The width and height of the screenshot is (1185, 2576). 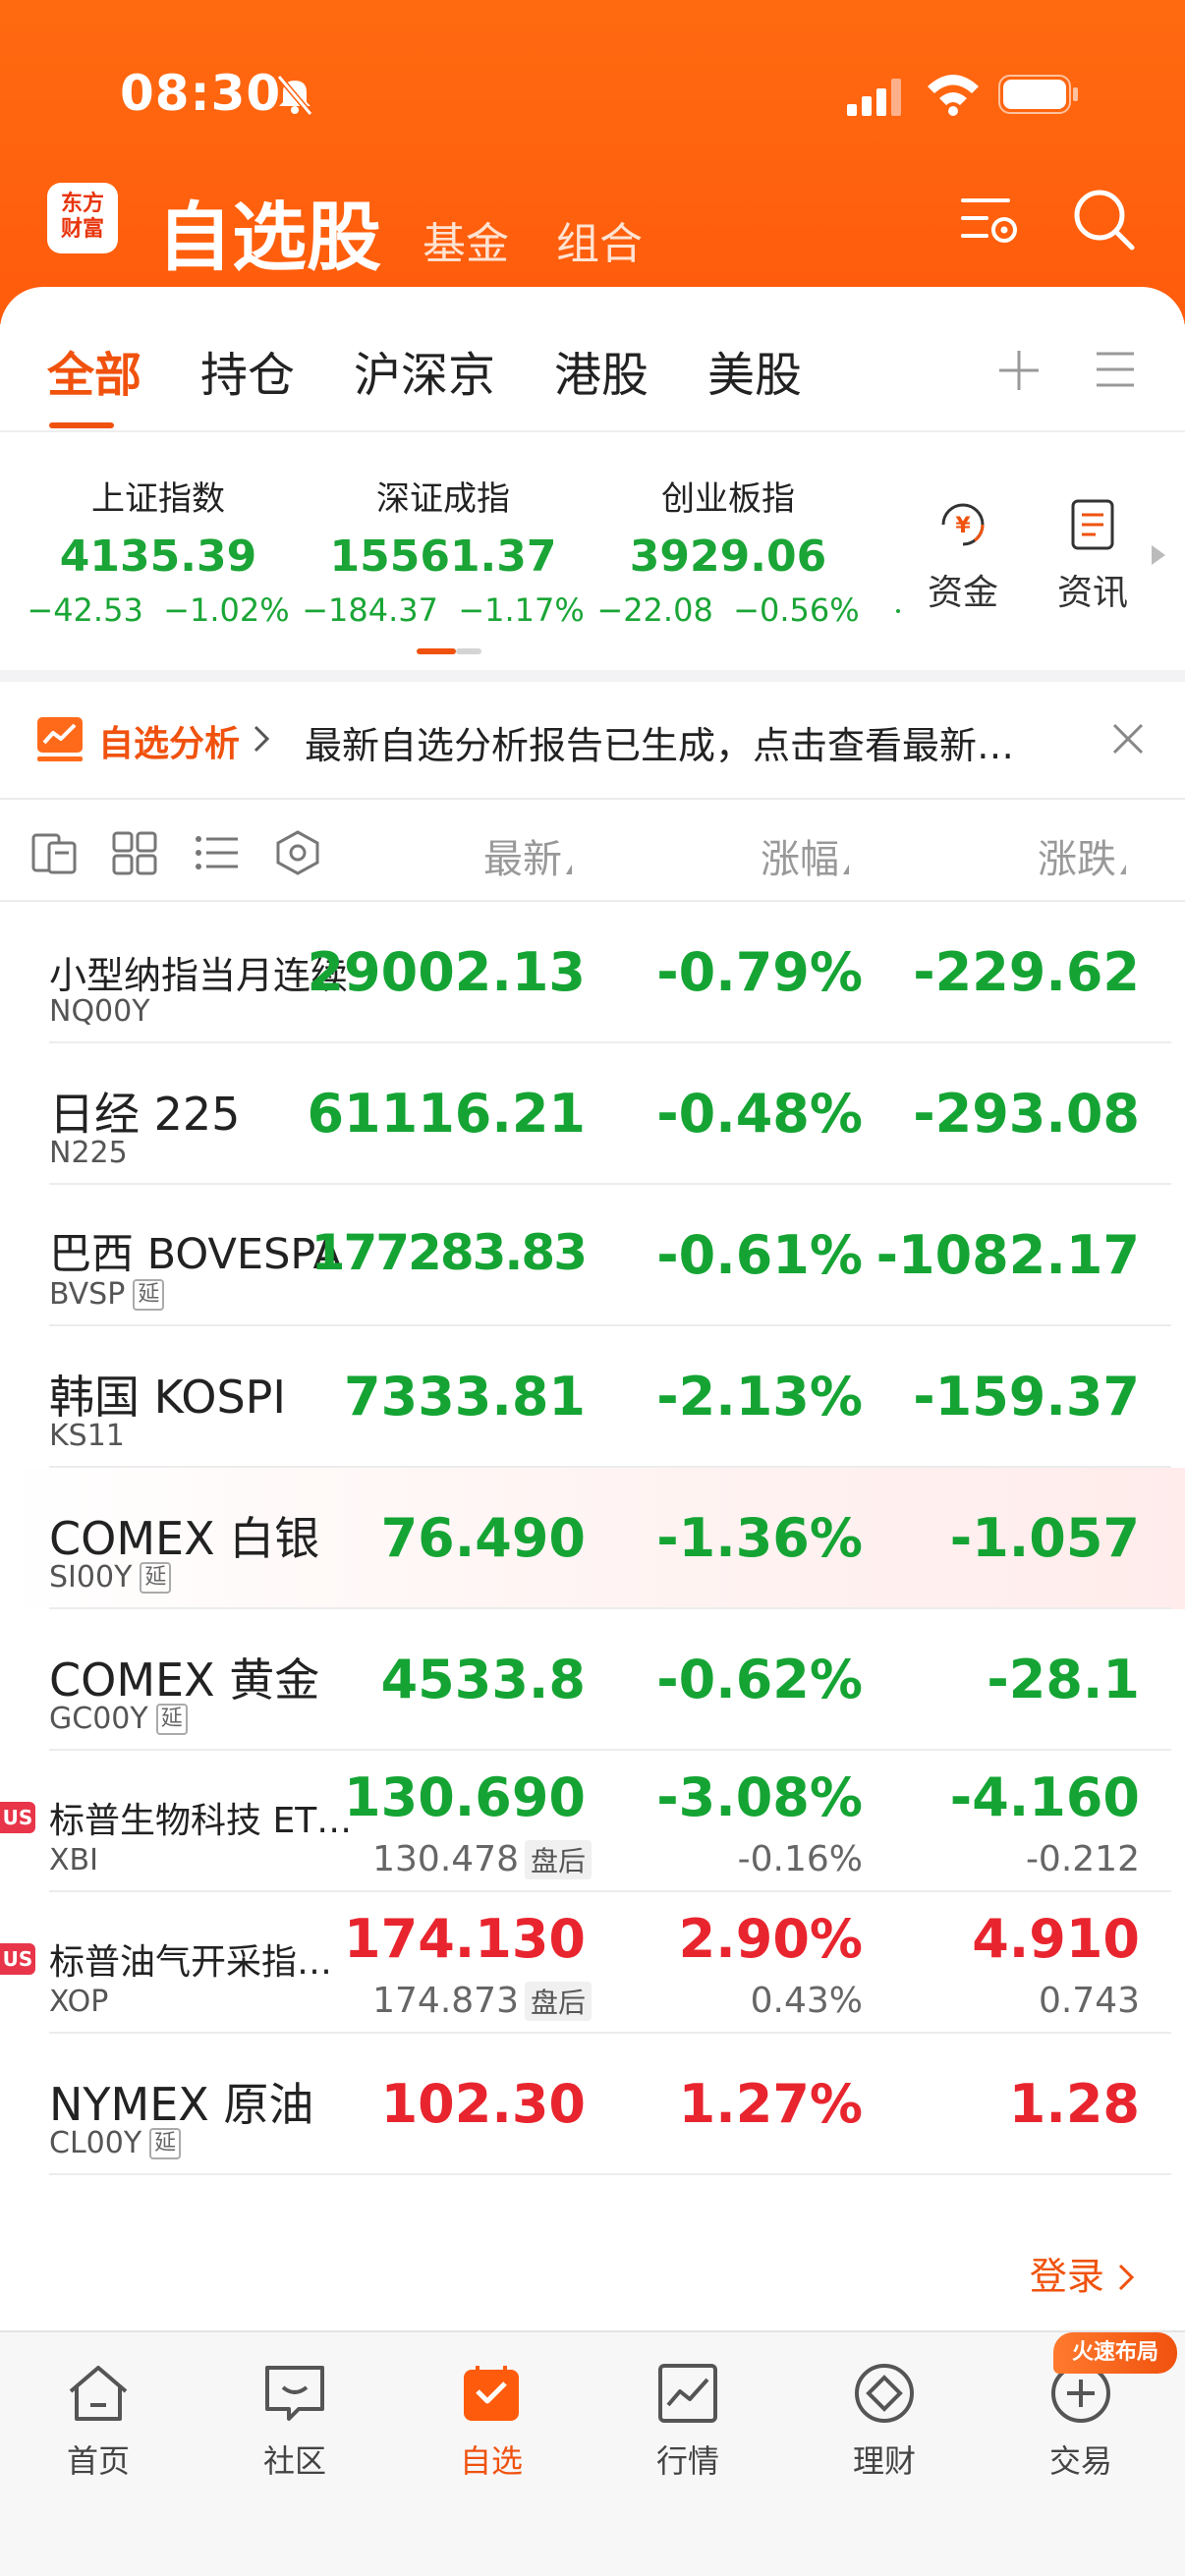 I want to click on nav-label: 自选, so click(x=491, y=2461).